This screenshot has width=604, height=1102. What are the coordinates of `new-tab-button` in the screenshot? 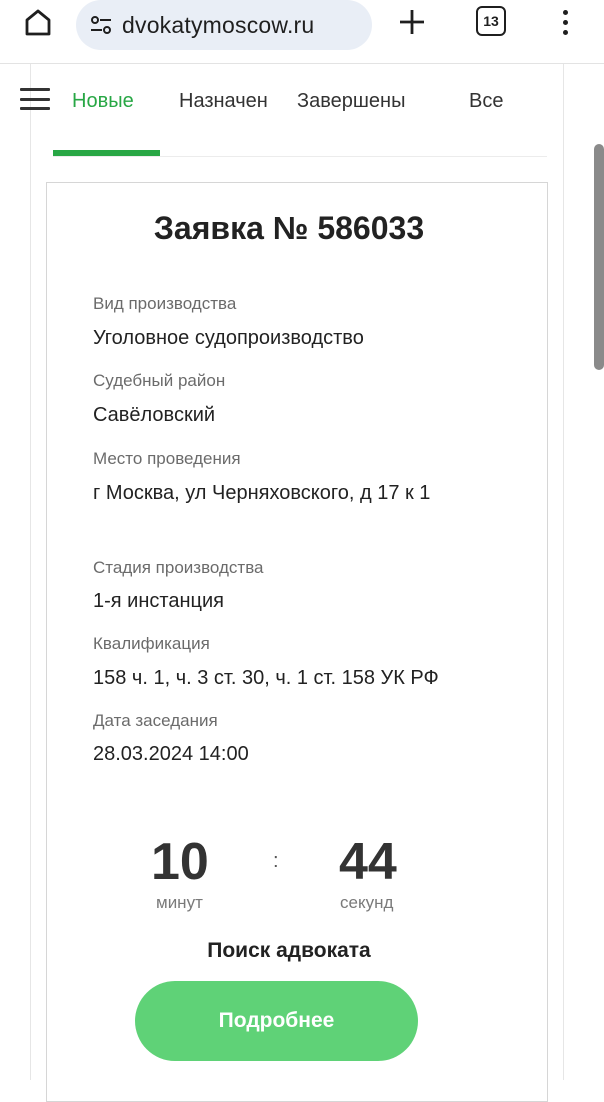 It's located at (412, 22).